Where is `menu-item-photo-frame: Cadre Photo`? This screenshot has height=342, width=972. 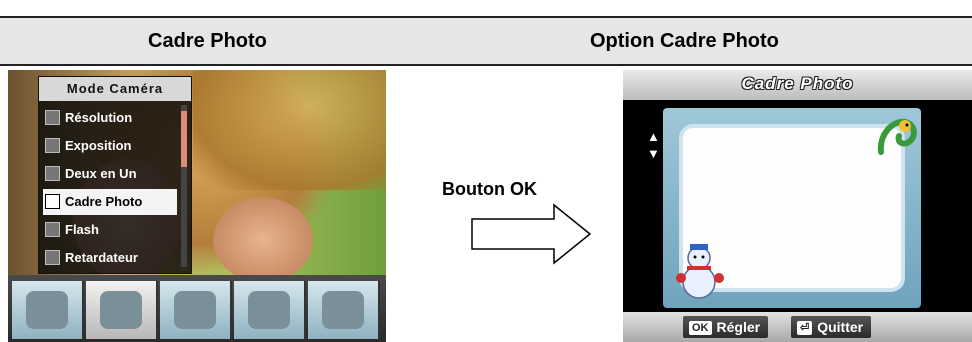 menu-item-photo-frame: Cadre Photo is located at coordinates (110, 202).